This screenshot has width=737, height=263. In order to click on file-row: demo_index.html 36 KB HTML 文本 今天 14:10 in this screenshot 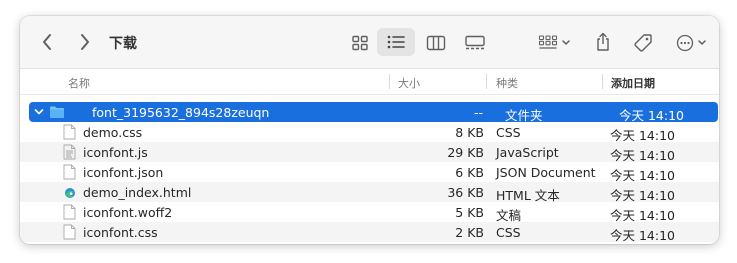, I will do `click(369, 192)`.